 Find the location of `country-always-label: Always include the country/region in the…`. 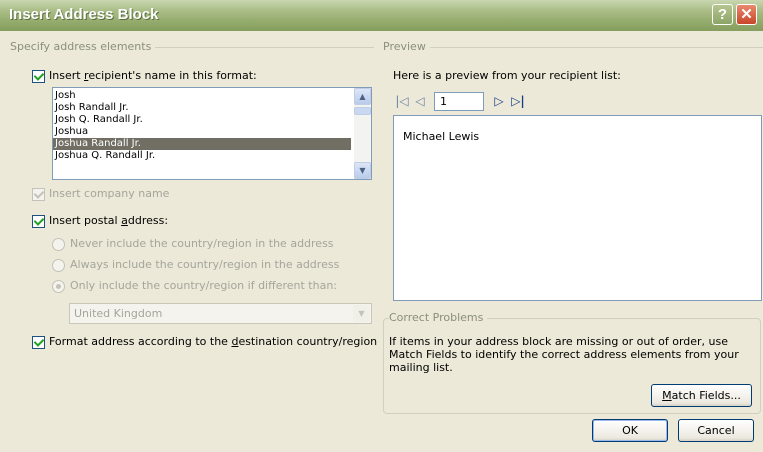

country-always-label: Always include the country/region in the… is located at coordinates (205, 264).